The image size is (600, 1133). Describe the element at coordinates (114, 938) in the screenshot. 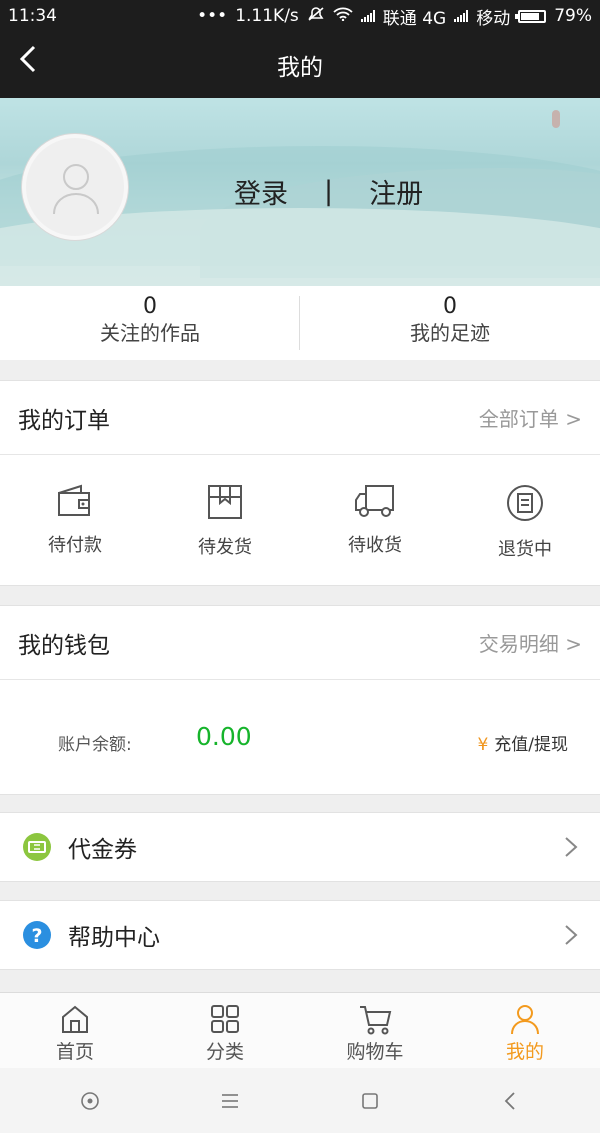

I see `help-center-label: 帮助中心` at that location.